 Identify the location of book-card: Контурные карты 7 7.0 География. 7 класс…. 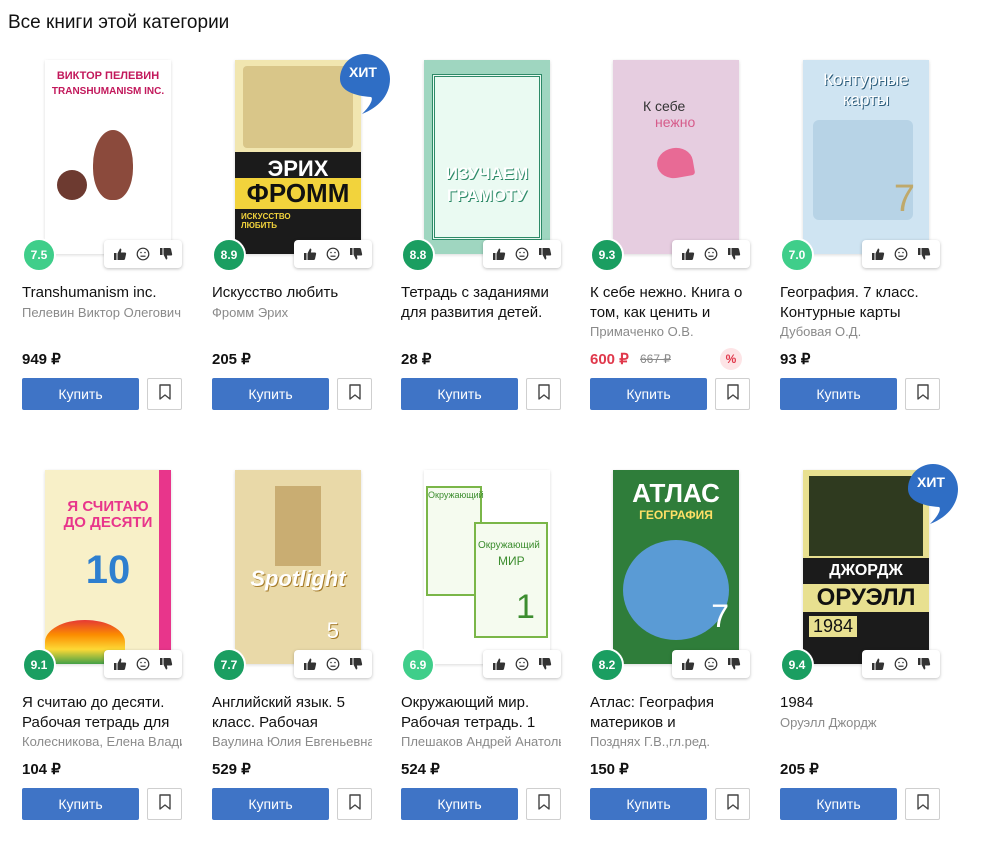
(866, 262).